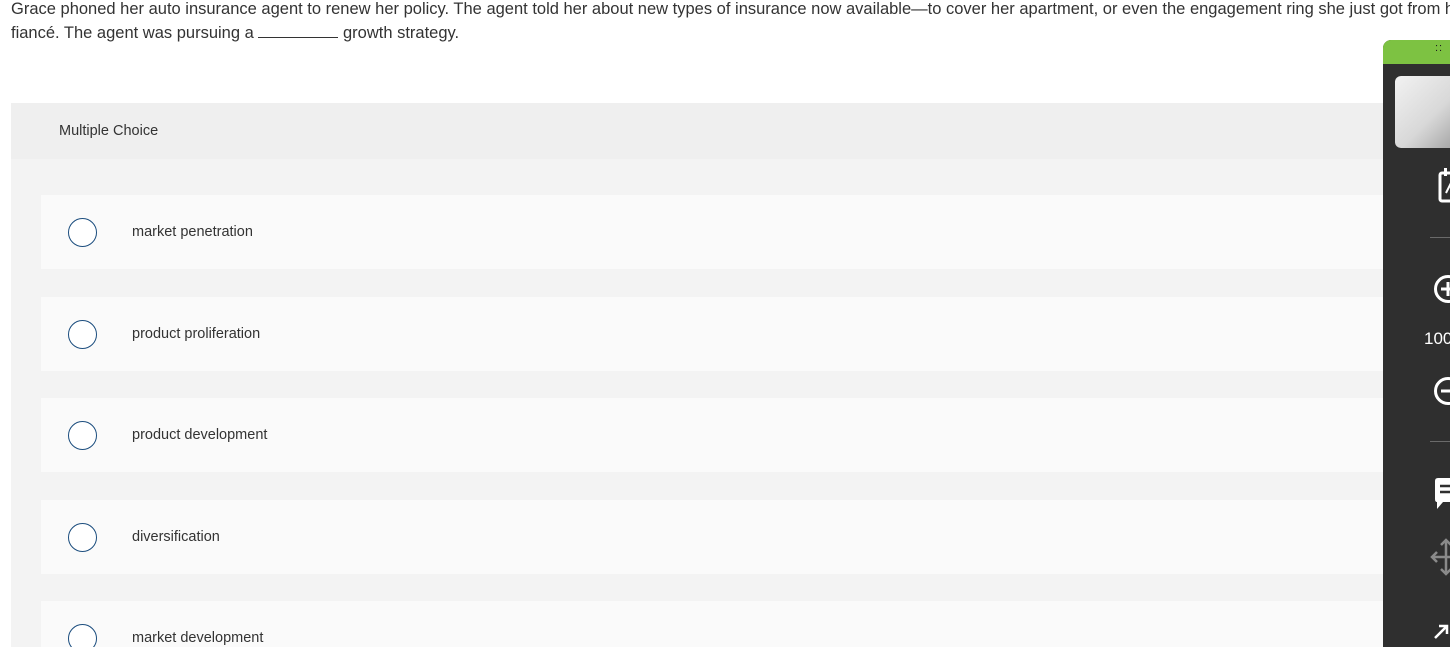 Image resolution: width=1450 pixels, height=647 pixels. Describe the element at coordinates (1444, 187) in the screenshot. I see `calendar-icon` at that location.